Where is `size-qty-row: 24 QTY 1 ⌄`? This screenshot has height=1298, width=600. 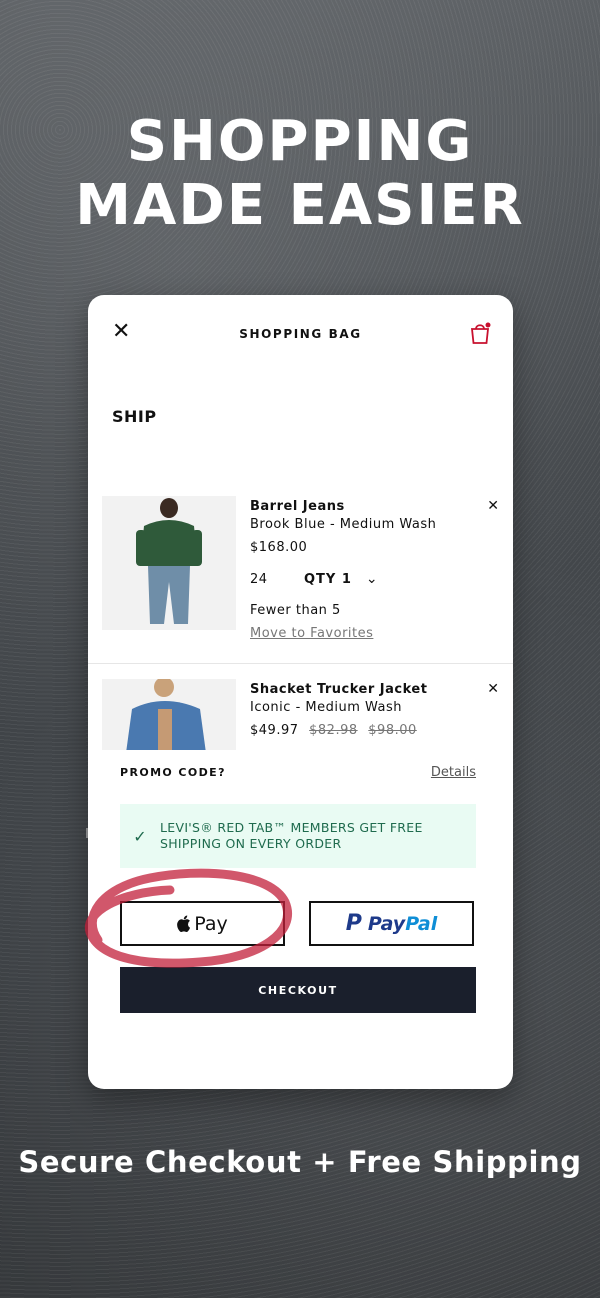
size-qty-row: 24 QTY 1 ⌄ is located at coordinates (365, 579).